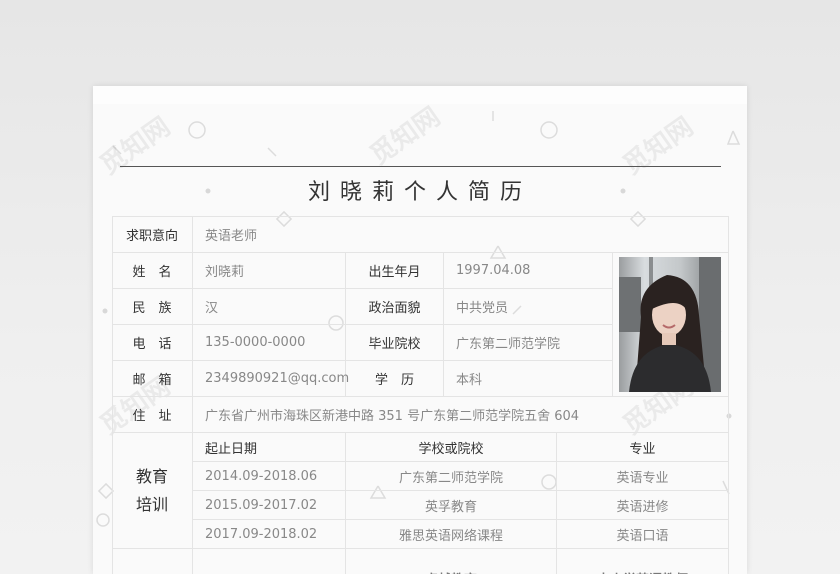 The image size is (840, 574). I want to click on profile-photo, so click(670, 324).